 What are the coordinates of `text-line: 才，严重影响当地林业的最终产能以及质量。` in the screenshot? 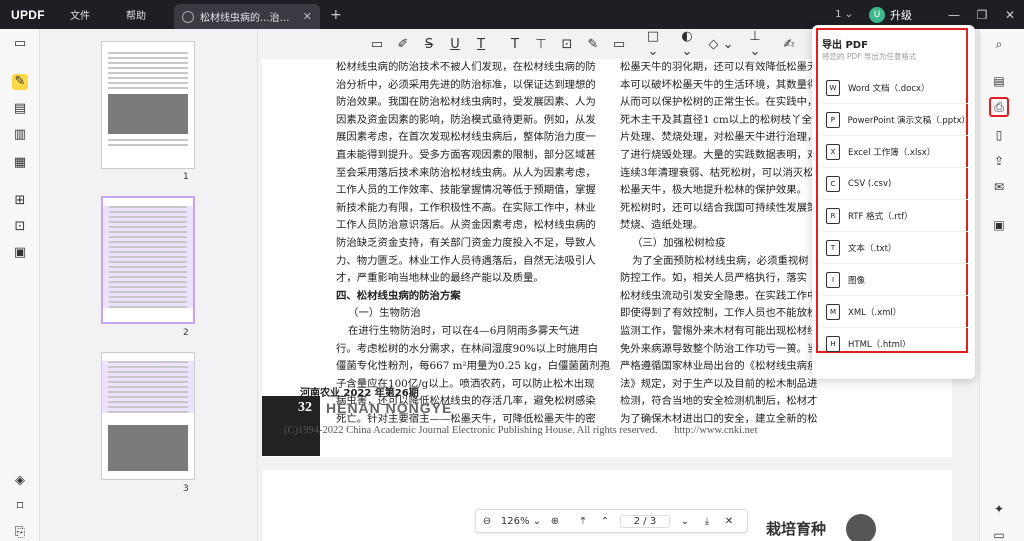 It's located at (440, 278).